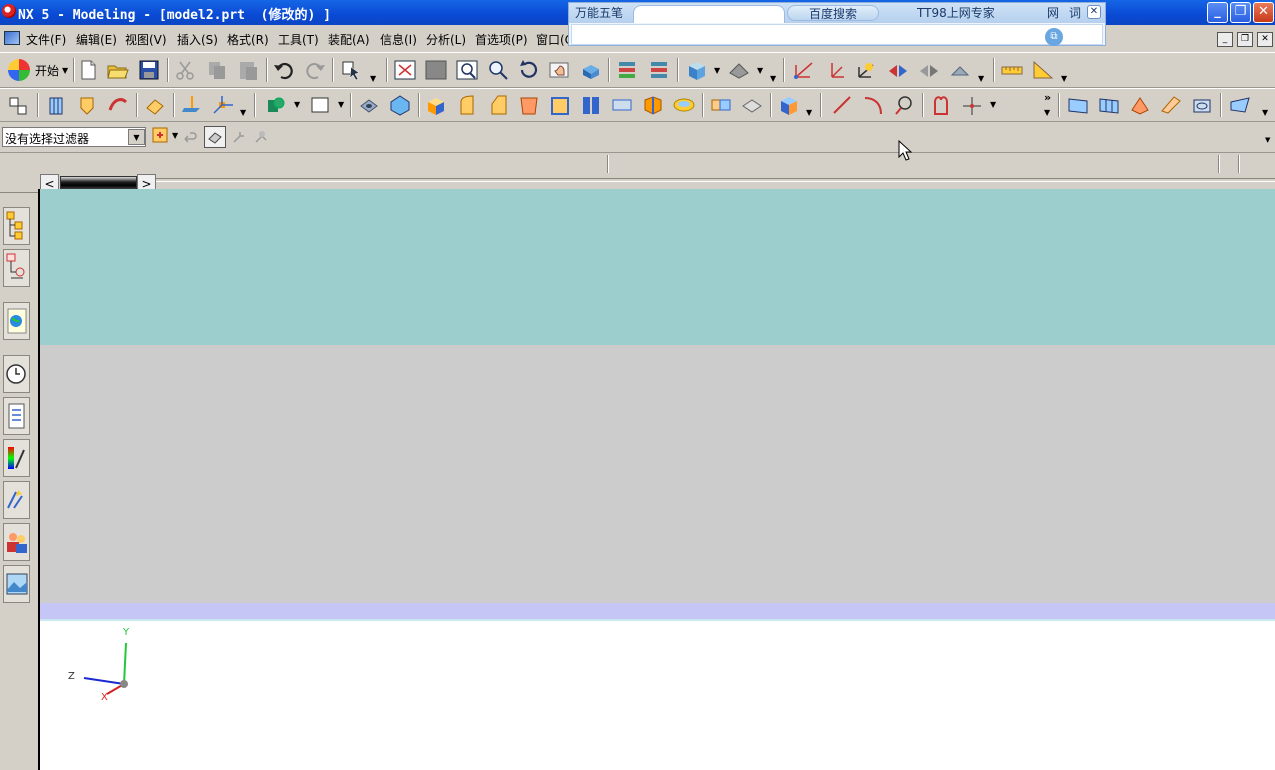 This screenshot has height=770, width=1275. What do you see at coordinates (1078, 105) in the screenshot?
I see `through-curves-icon` at bounding box center [1078, 105].